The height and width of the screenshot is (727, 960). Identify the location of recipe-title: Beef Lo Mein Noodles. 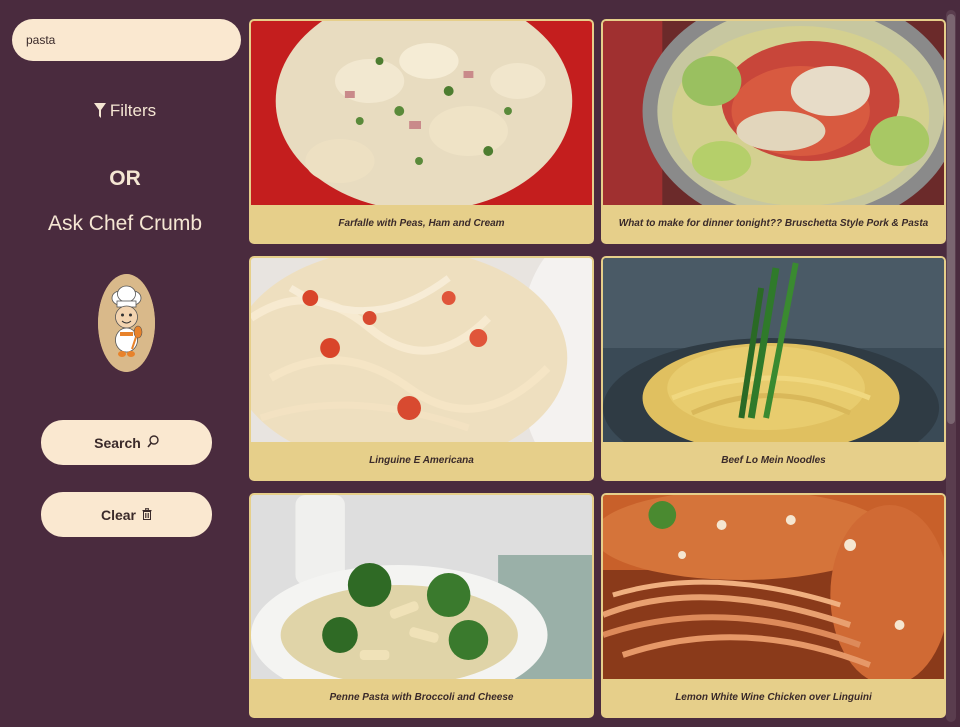
(773, 460).